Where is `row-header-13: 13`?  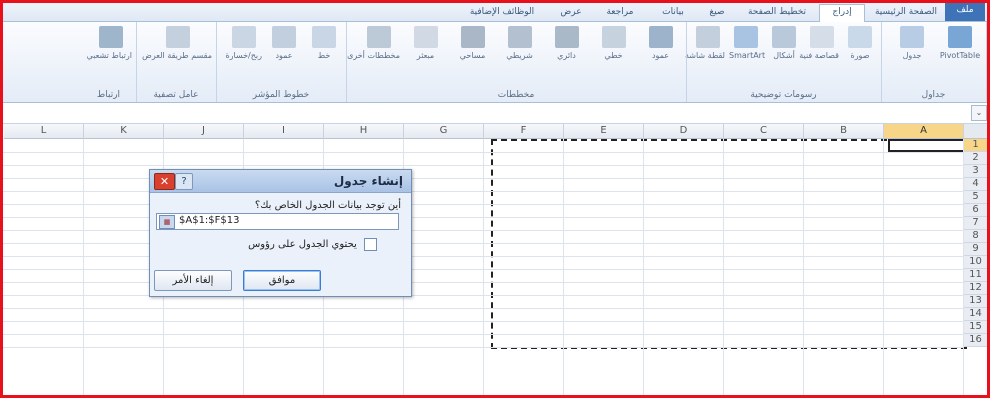
row-header-13: 13 is located at coordinates (975, 301).